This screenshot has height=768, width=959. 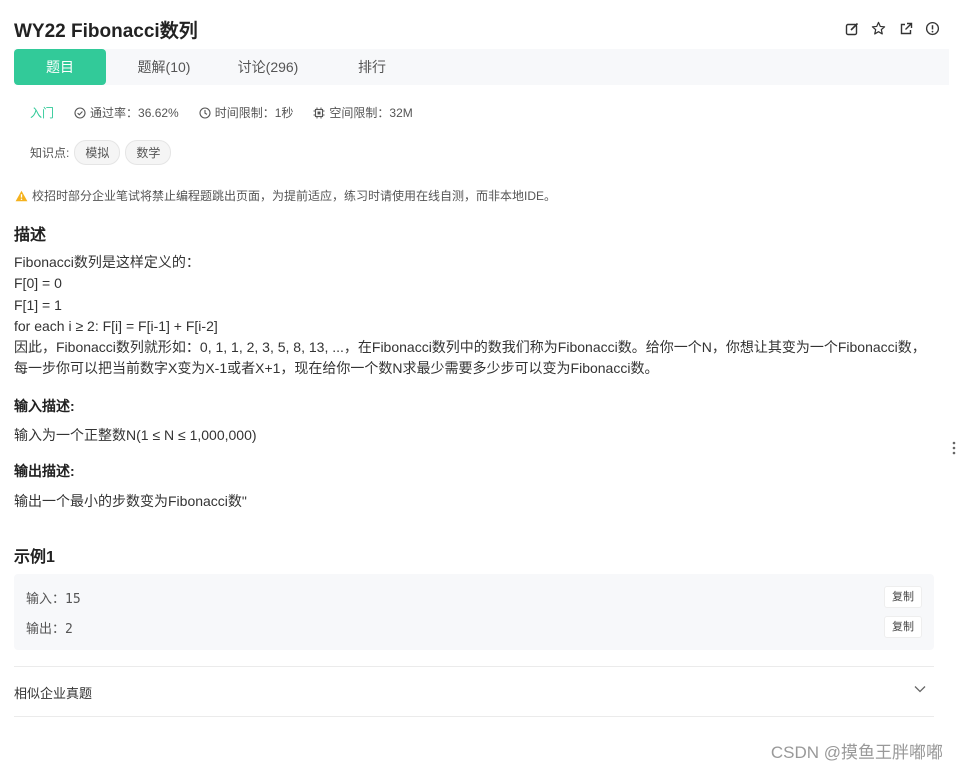 What do you see at coordinates (254, 113) in the screenshot?
I see `time-limit-text: 时间限制：1秒` at bounding box center [254, 113].